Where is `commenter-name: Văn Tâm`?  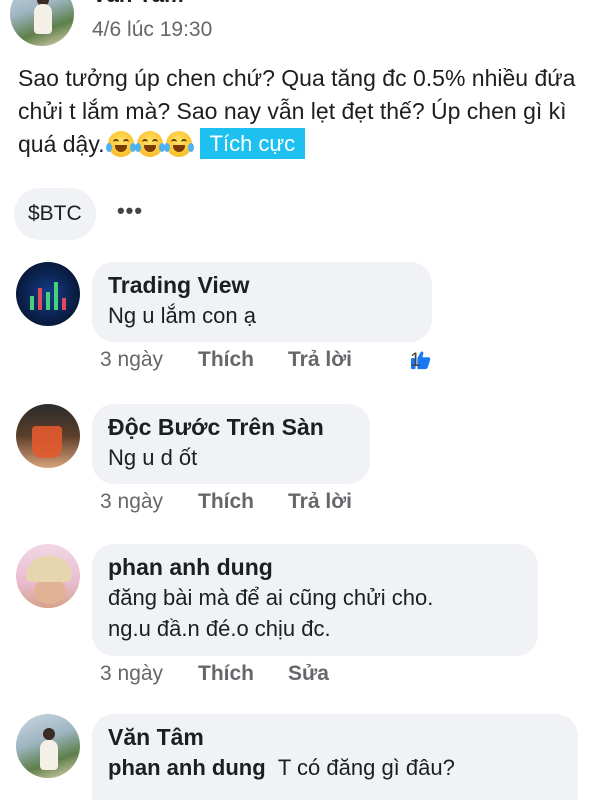
commenter-name: Văn Tâm is located at coordinates (335, 737).